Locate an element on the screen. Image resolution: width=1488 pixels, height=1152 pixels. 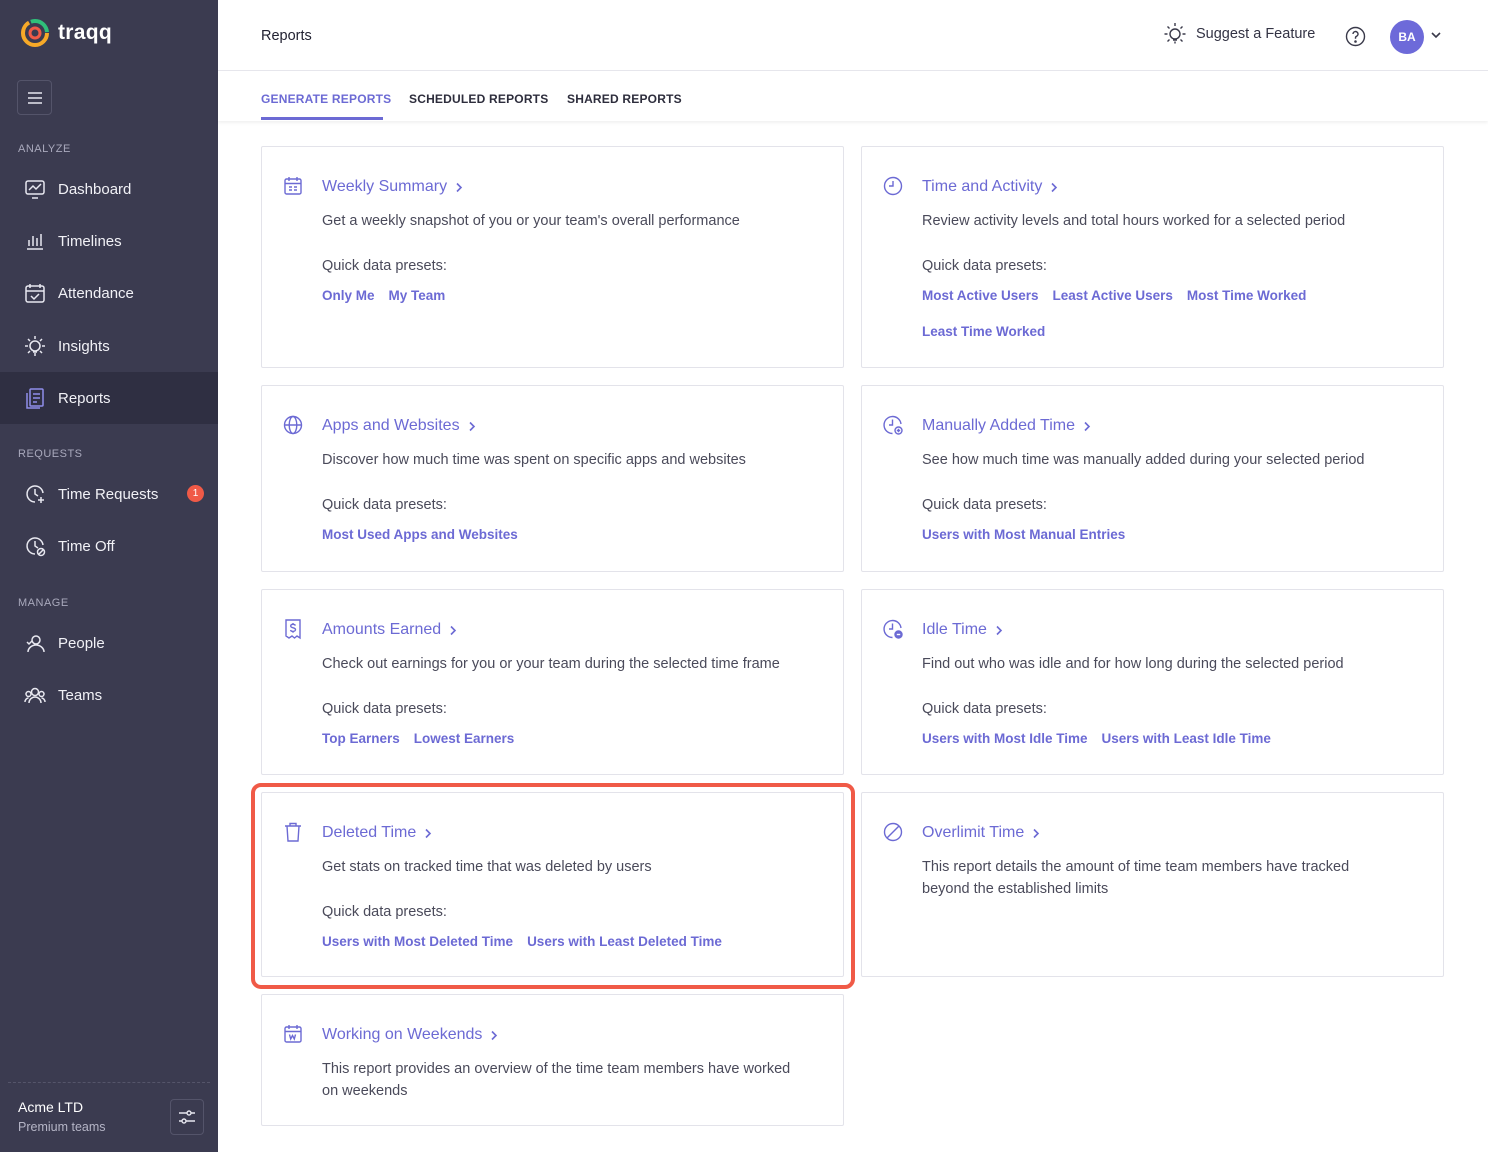
help-icon is located at coordinates (1355, 36).